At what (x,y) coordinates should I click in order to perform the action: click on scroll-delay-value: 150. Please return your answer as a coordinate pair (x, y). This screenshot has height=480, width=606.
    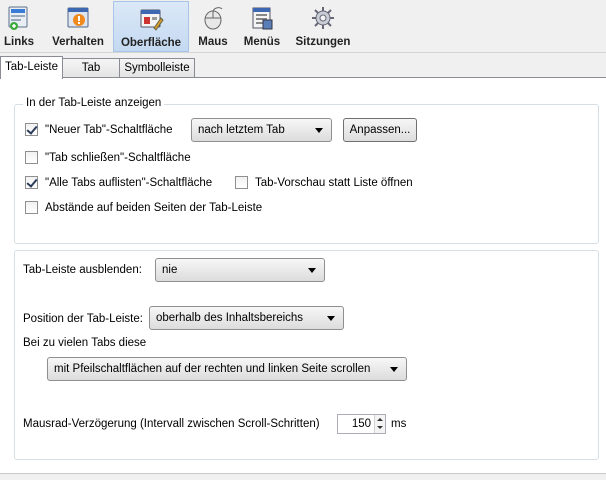
    Looking at the image, I should click on (361, 424).